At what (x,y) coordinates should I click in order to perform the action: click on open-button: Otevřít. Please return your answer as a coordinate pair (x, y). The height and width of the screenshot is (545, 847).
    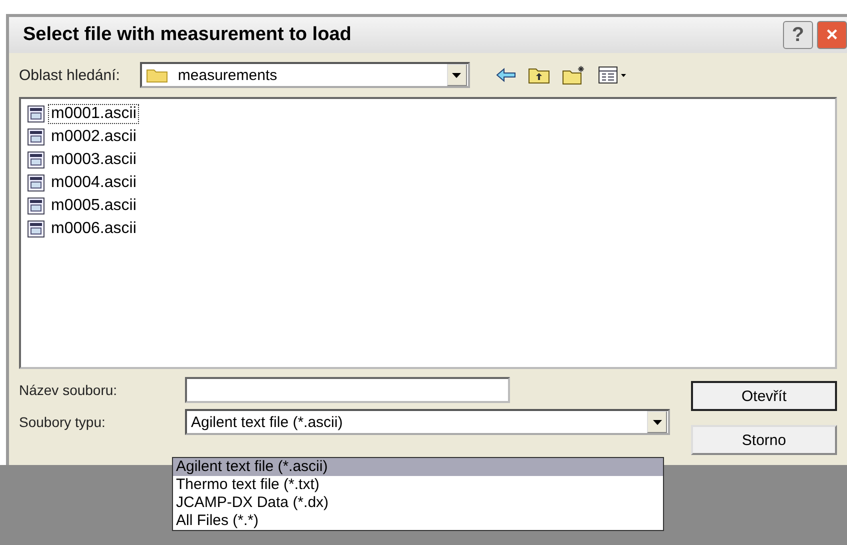
    Looking at the image, I should click on (764, 396).